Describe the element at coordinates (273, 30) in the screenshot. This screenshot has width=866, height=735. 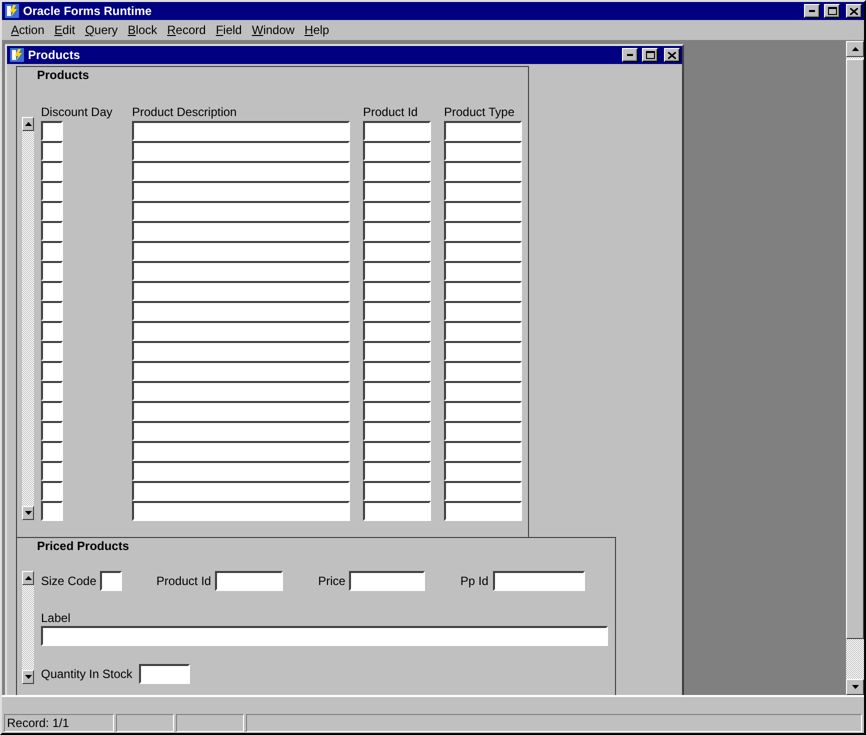
I see `menu-item: Window` at that location.